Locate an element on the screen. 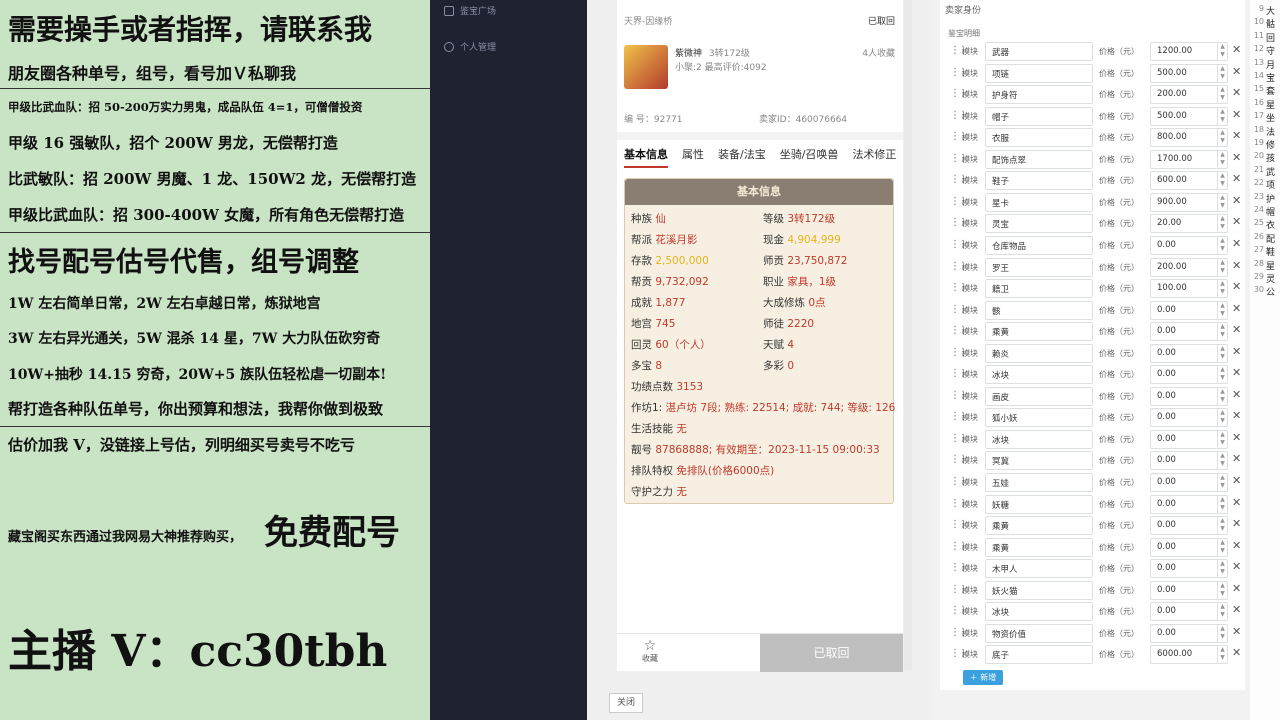  tab-equipment: 装备/法宝 is located at coordinates (742, 157).